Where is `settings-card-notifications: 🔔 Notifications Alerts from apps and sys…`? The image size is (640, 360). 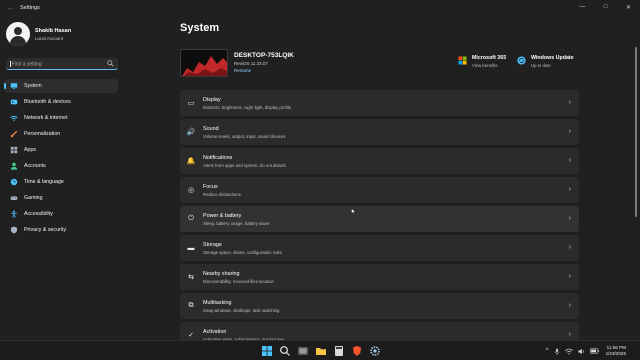 settings-card-notifications: 🔔 Notifications Alerts from apps and sys… is located at coordinates (379, 161).